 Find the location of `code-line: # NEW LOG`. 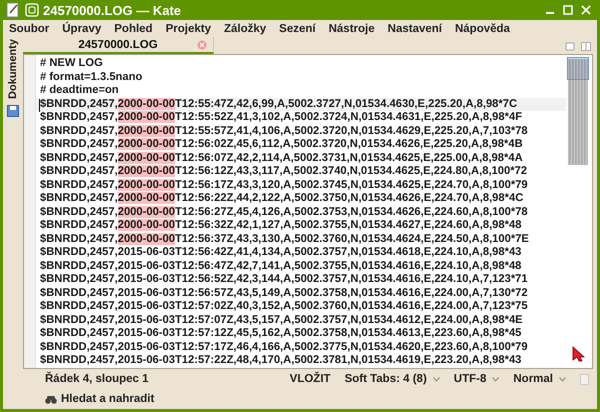

code-line: # NEW LOG is located at coordinates (71, 63).